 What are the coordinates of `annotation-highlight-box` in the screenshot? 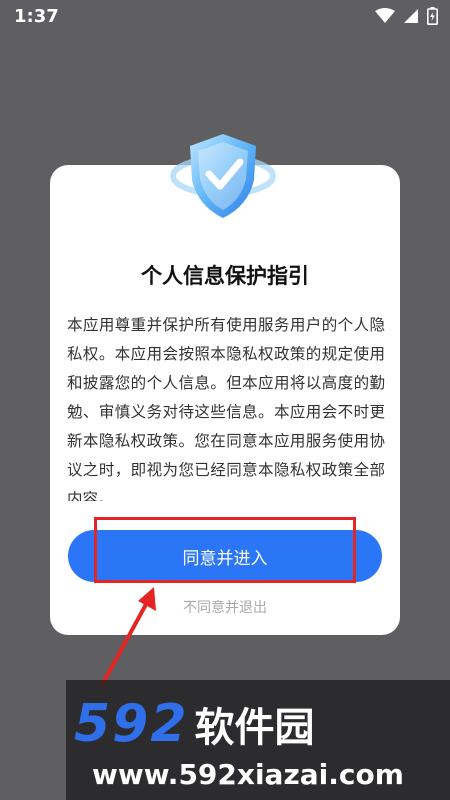 It's located at (225, 550).